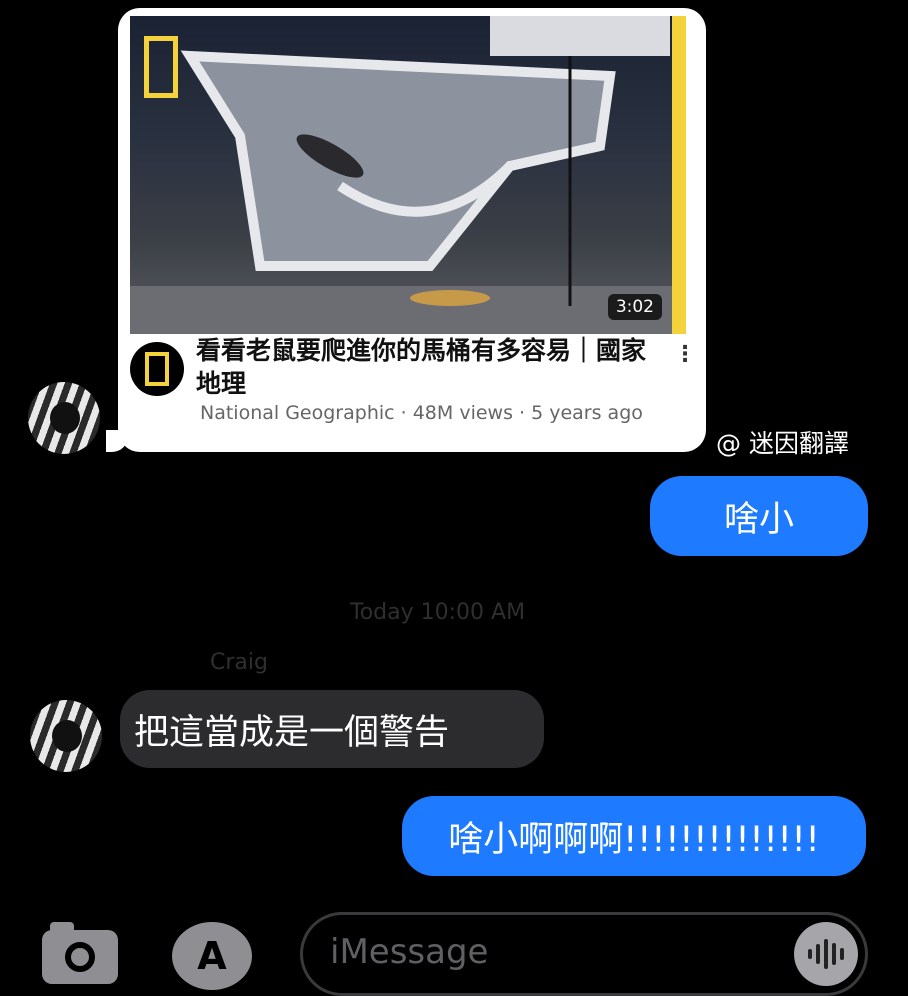 Image resolution: width=908 pixels, height=996 pixels. Describe the element at coordinates (679, 175) in the screenshot. I see `nat-geo-border` at that location.